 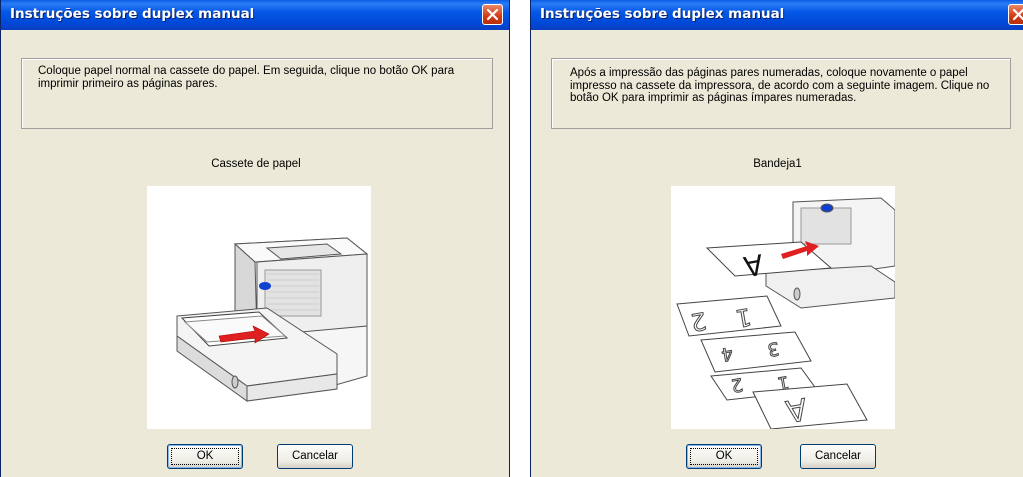 What do you see at coordinates (783, 308) in the screenshot?
I see `tray-reload-illustration: A 2 1 4 3 2 1 A` at bounding box center [783, 308].